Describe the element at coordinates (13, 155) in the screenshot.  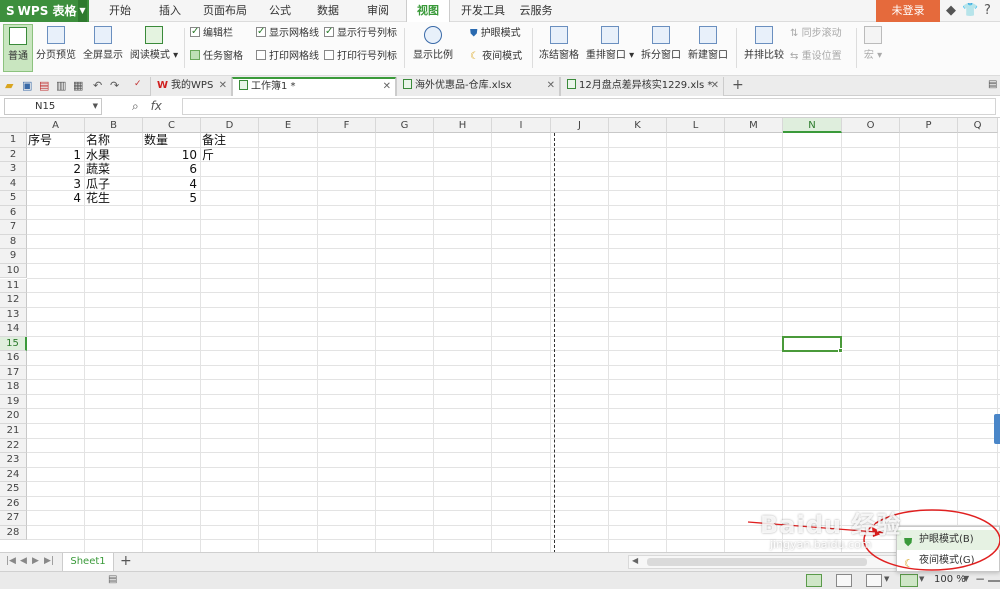
I see `row-header-2: 2` at that location.